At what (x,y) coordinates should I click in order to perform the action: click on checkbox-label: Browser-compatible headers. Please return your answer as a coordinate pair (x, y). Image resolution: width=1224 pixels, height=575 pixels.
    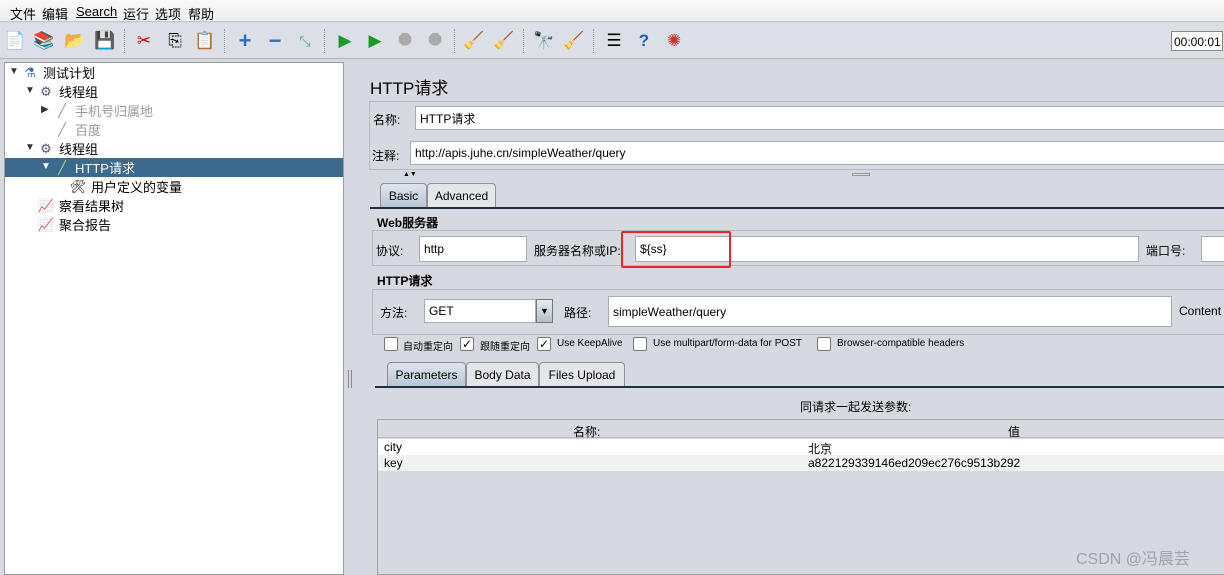
    Looking at the image, I should click on (901, 343).